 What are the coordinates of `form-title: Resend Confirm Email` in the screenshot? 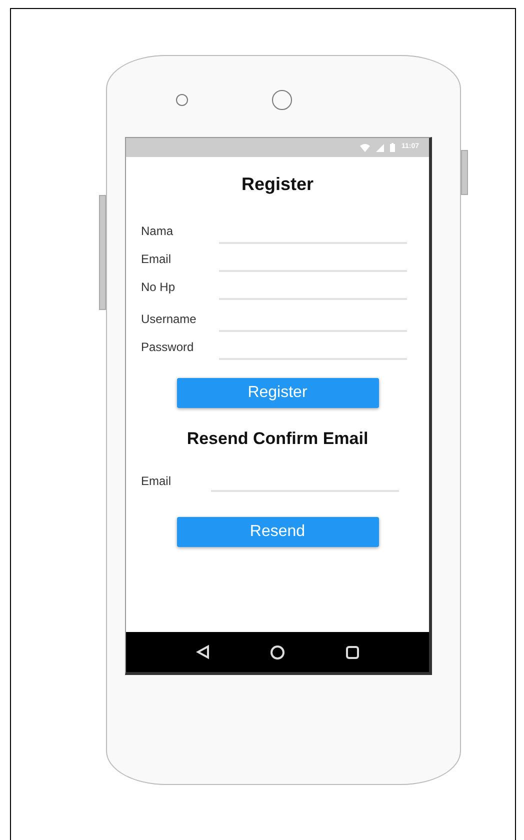 It's located at (278, 439).